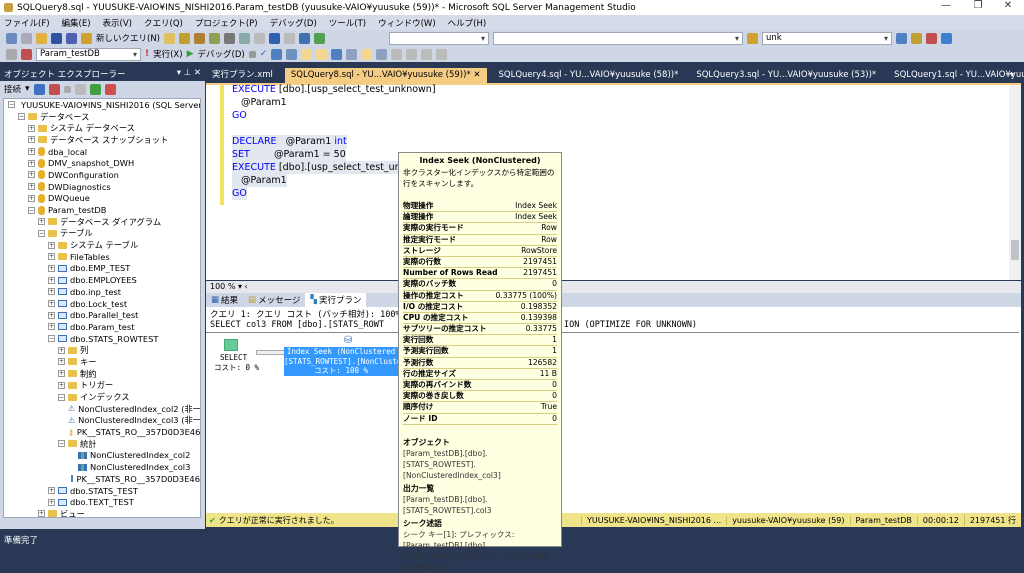 The width and height of the screenshot is (1024, 573). I want to click on disconnect-icon, so click(26, 54).